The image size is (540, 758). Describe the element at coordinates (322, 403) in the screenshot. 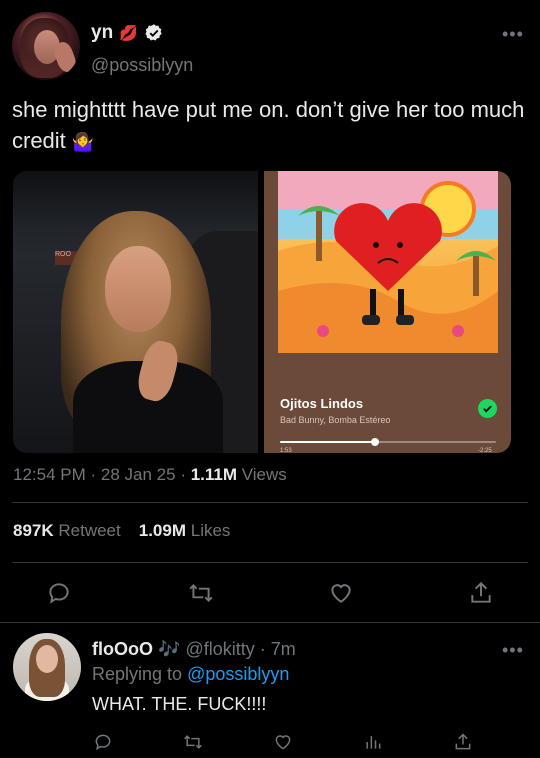

I see `song-title: Ojitos Lindos` at that location.